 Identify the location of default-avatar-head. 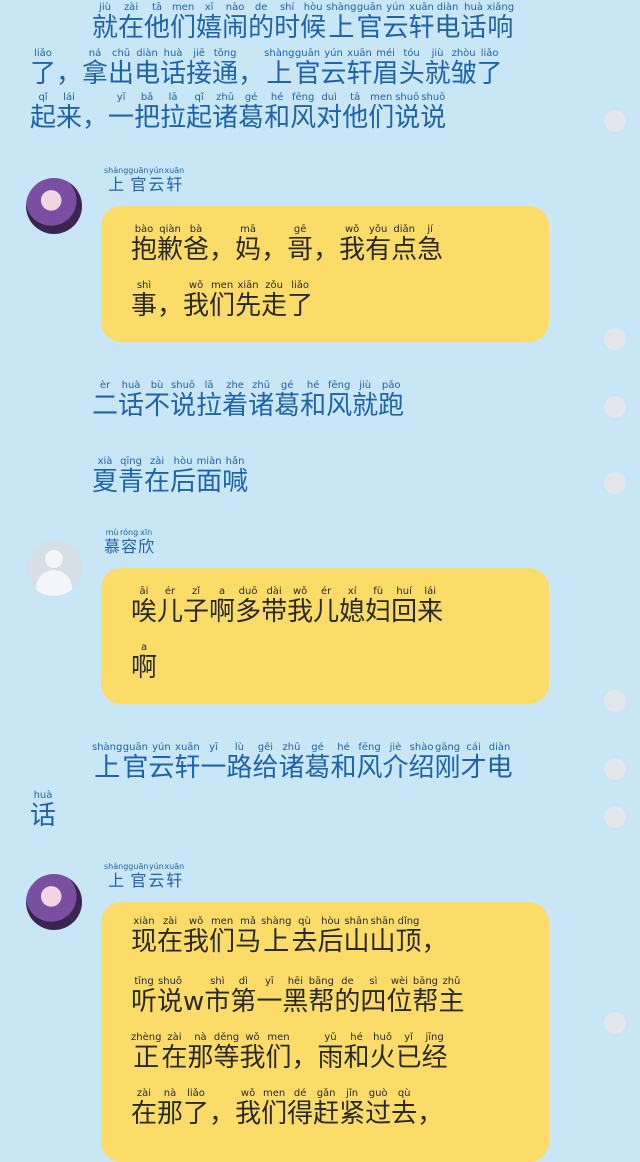
(54, 559).